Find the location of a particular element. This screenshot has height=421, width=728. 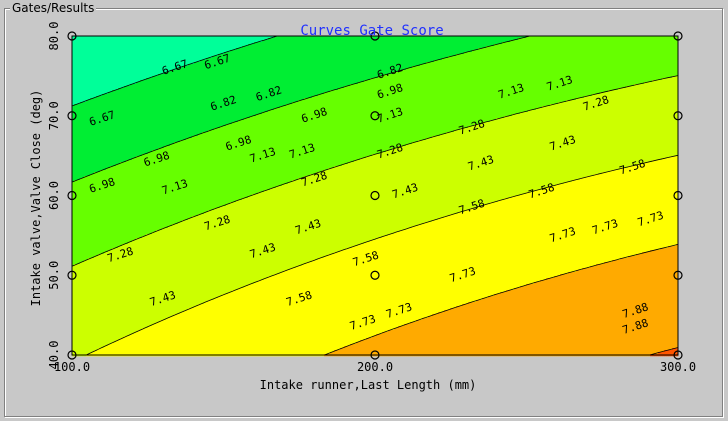

y-tick-label: 40.0 is located at coordinates (54, 355).